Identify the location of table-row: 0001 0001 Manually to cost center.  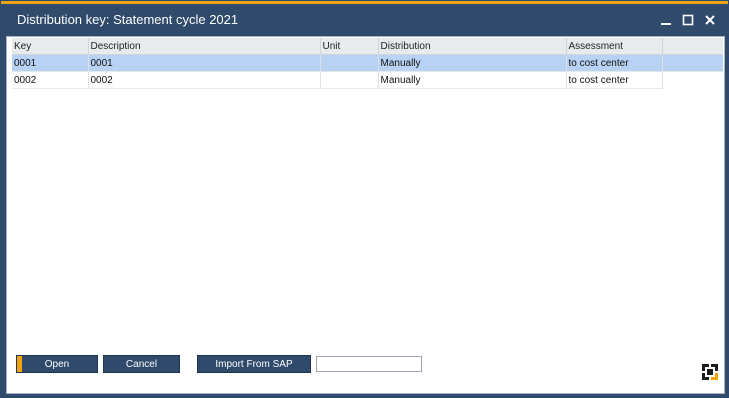
(367, 63).